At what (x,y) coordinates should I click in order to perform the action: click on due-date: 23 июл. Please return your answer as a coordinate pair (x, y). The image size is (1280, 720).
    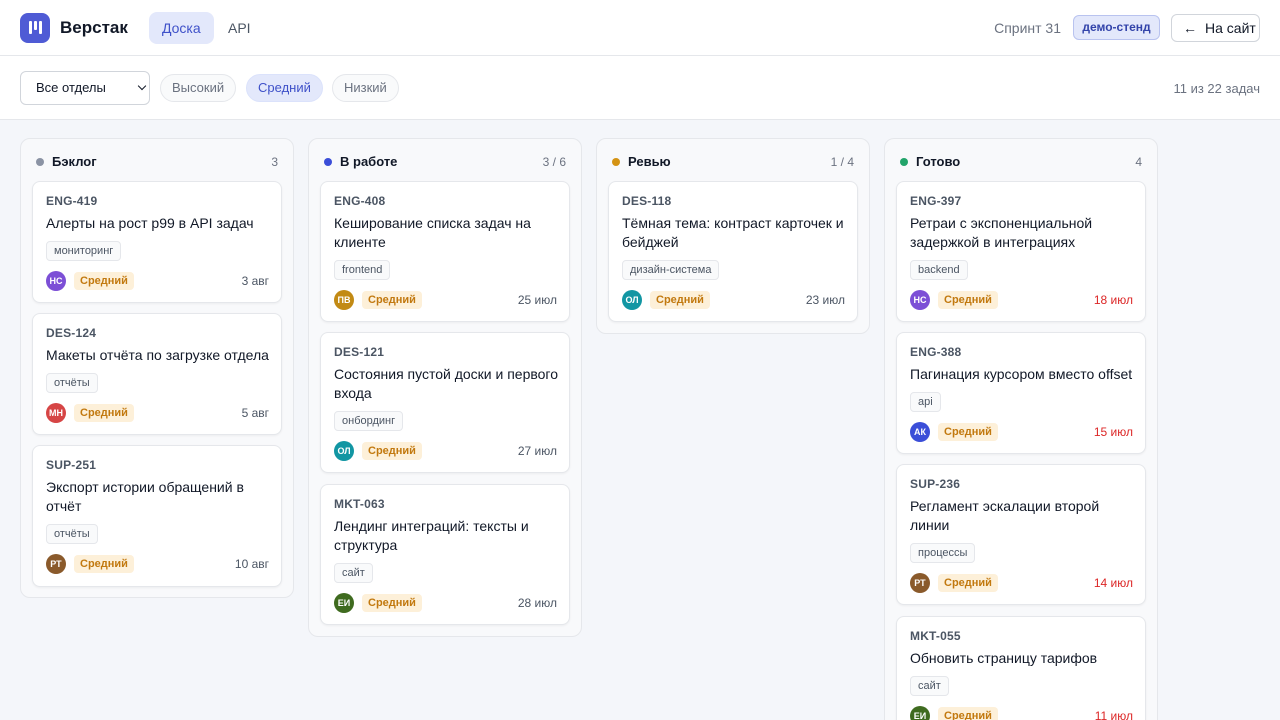
    Looking at the image, I should click on (825, 300).